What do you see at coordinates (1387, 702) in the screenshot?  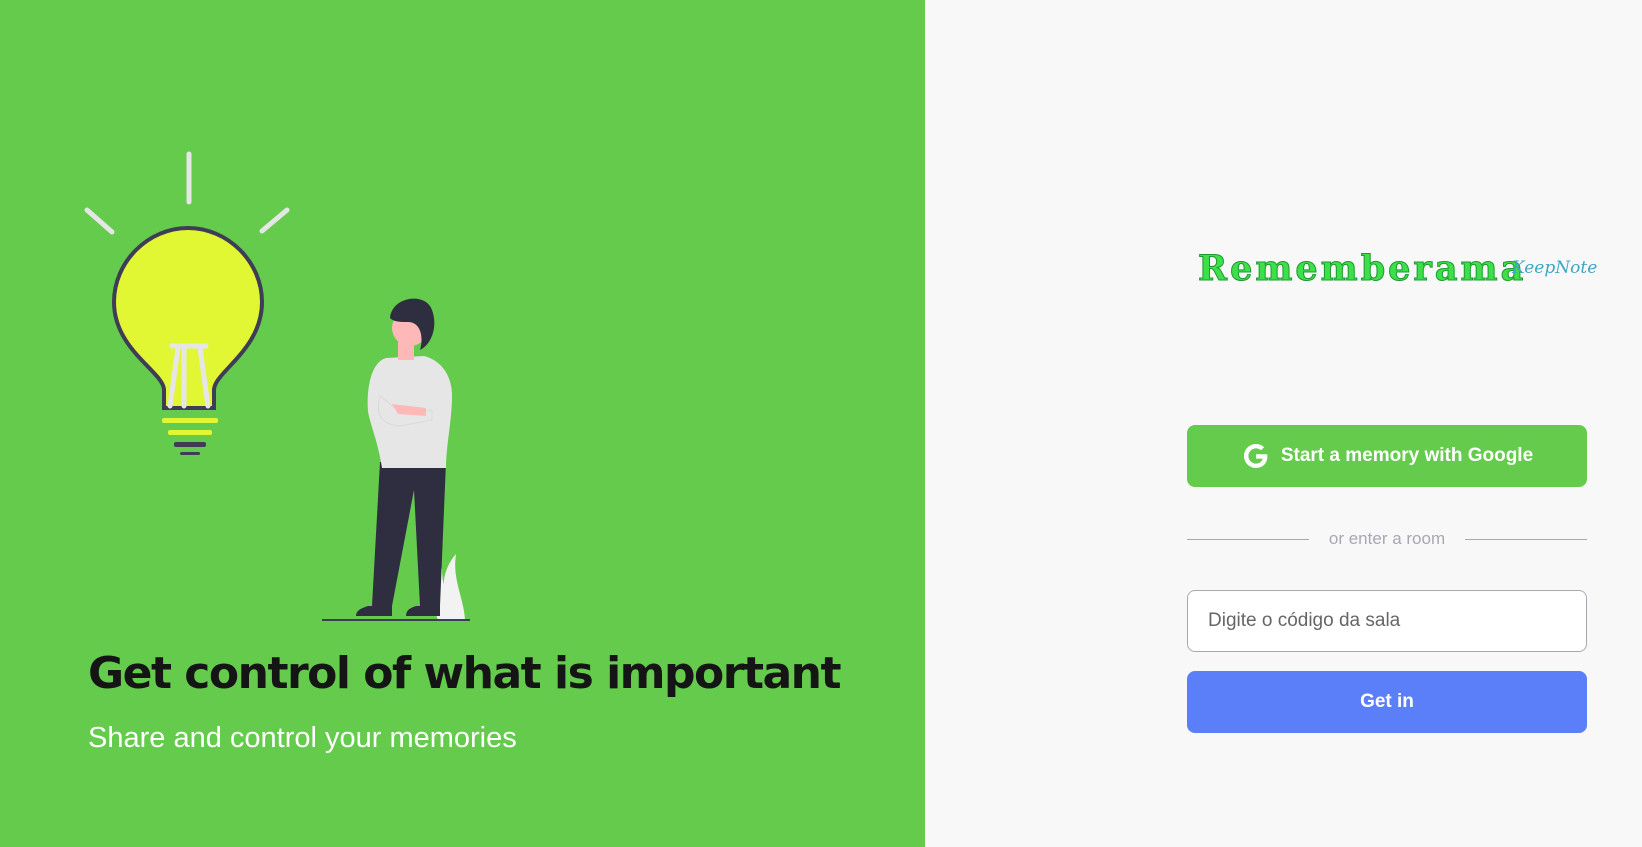 I see `get-in-button: Get in` at bounding box center [1387, 702].